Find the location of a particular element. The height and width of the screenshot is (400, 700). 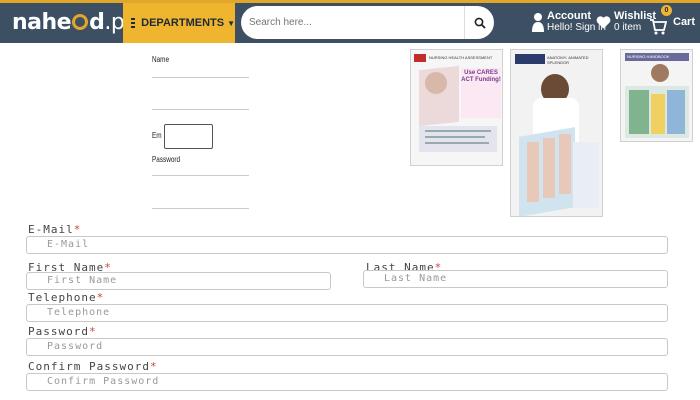

site-logo: nahe d.pk is located at coordinates (74, 23).